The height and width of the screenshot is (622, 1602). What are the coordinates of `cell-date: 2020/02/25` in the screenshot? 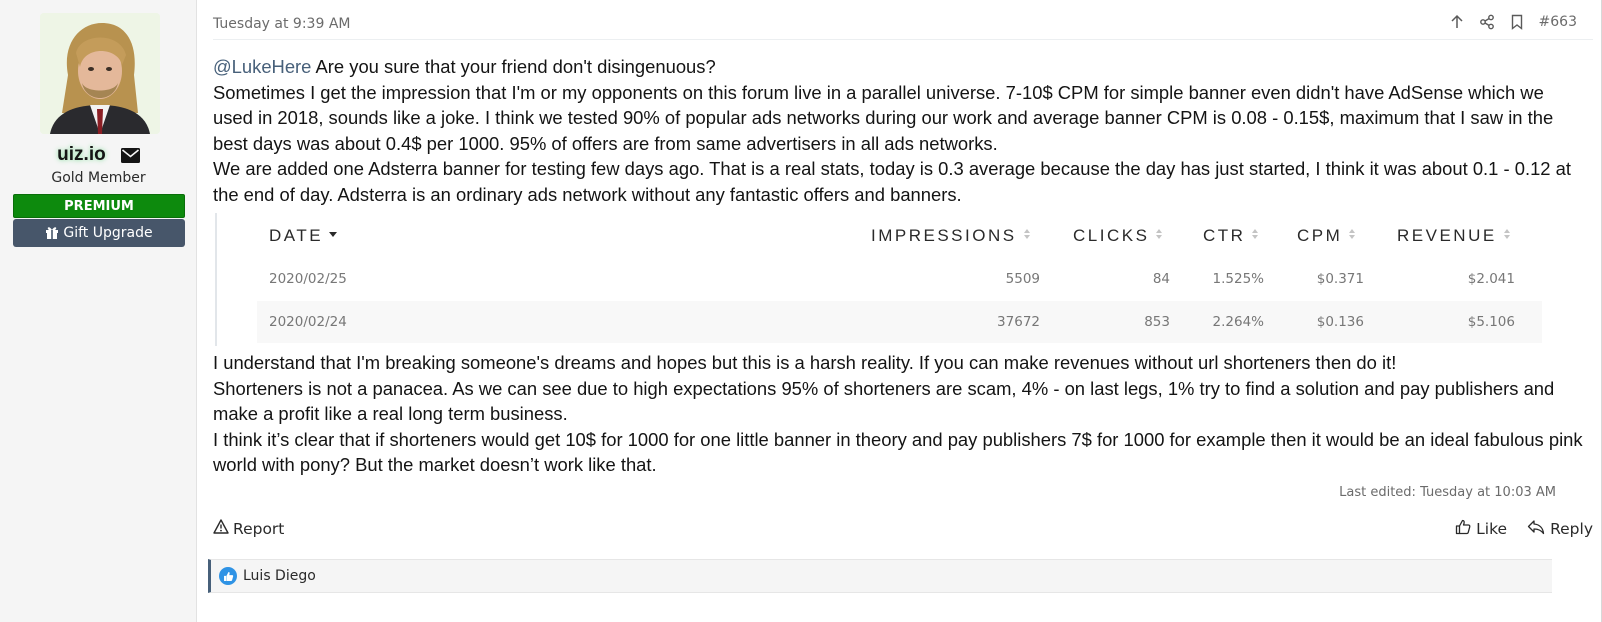 It's located at (308, 279).